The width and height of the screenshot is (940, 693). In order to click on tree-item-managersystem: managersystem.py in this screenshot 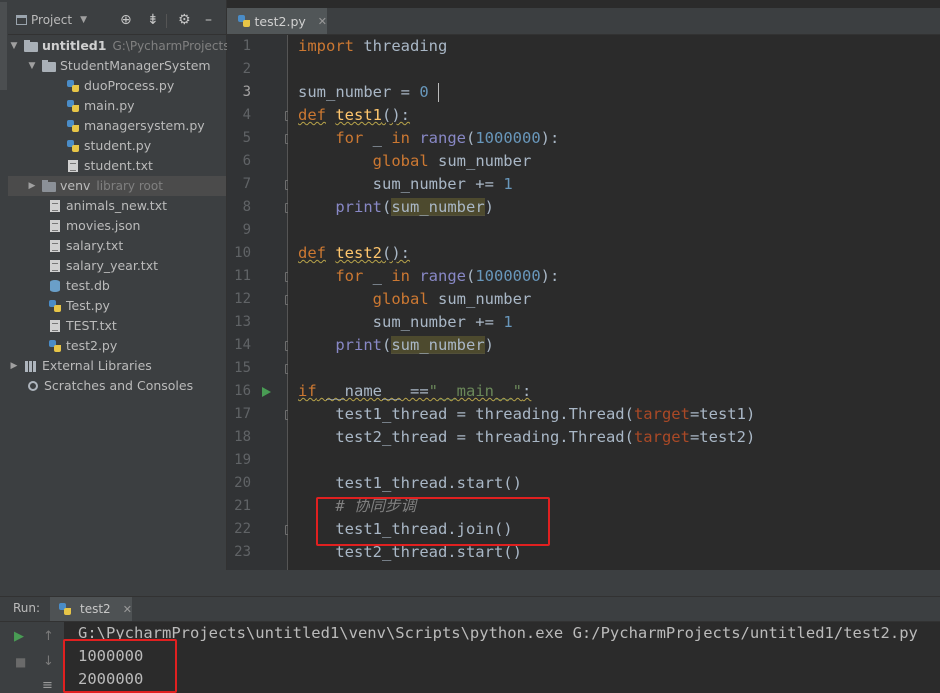, I will do `click(135, 126)`.